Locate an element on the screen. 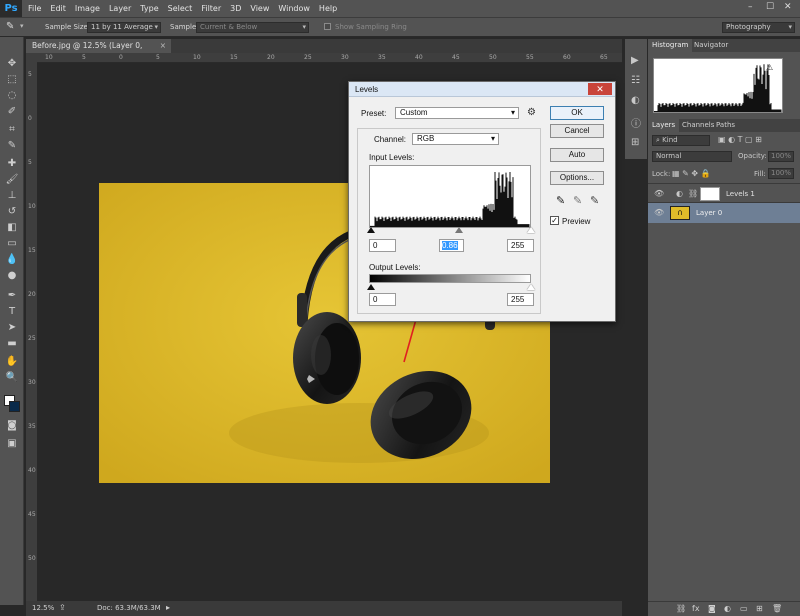 This screenshot has width=800, height=616. history-brush-tool-icon: ↺ is located at coordinates (12, 212).